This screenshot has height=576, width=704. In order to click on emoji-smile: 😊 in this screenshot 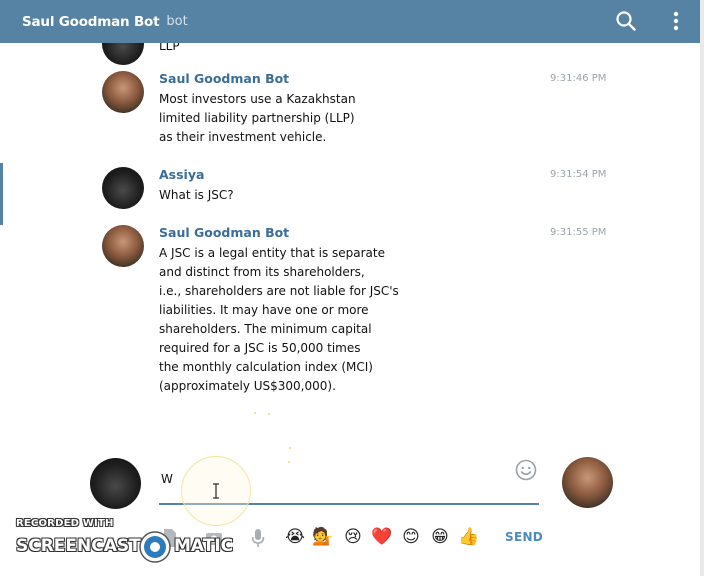, I will do `click(411, 537)`.